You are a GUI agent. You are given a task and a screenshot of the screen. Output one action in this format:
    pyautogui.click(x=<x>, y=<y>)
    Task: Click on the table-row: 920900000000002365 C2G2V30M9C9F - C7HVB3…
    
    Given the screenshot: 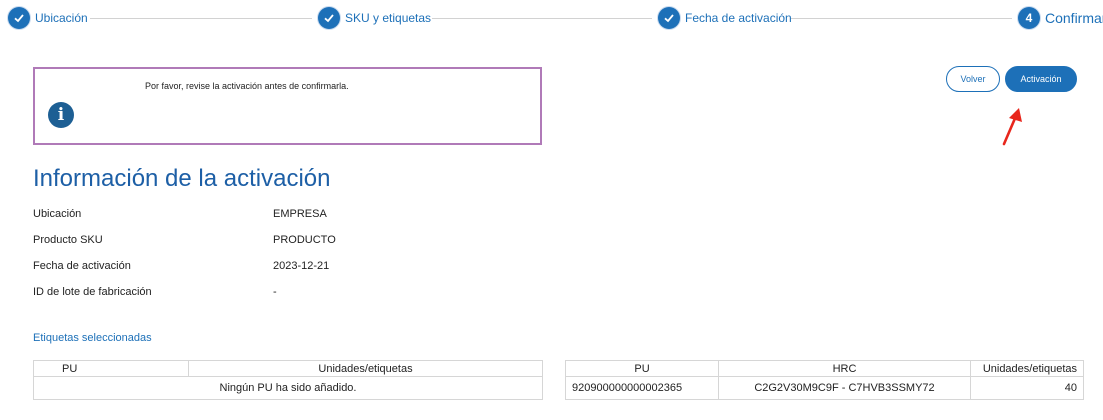 What is the action you would take?
    pyautogui.click(x=824, y=388)
    